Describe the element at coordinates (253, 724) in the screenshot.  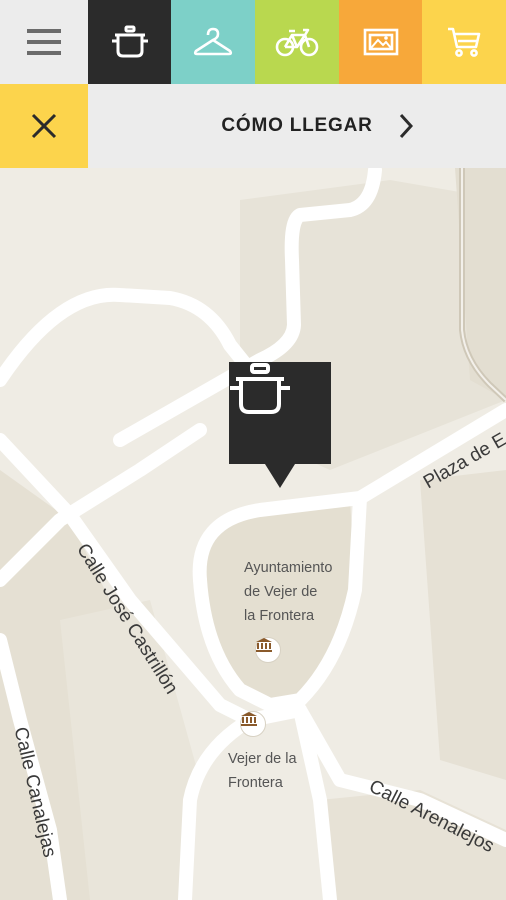
I see `landmark-icon` at that location.